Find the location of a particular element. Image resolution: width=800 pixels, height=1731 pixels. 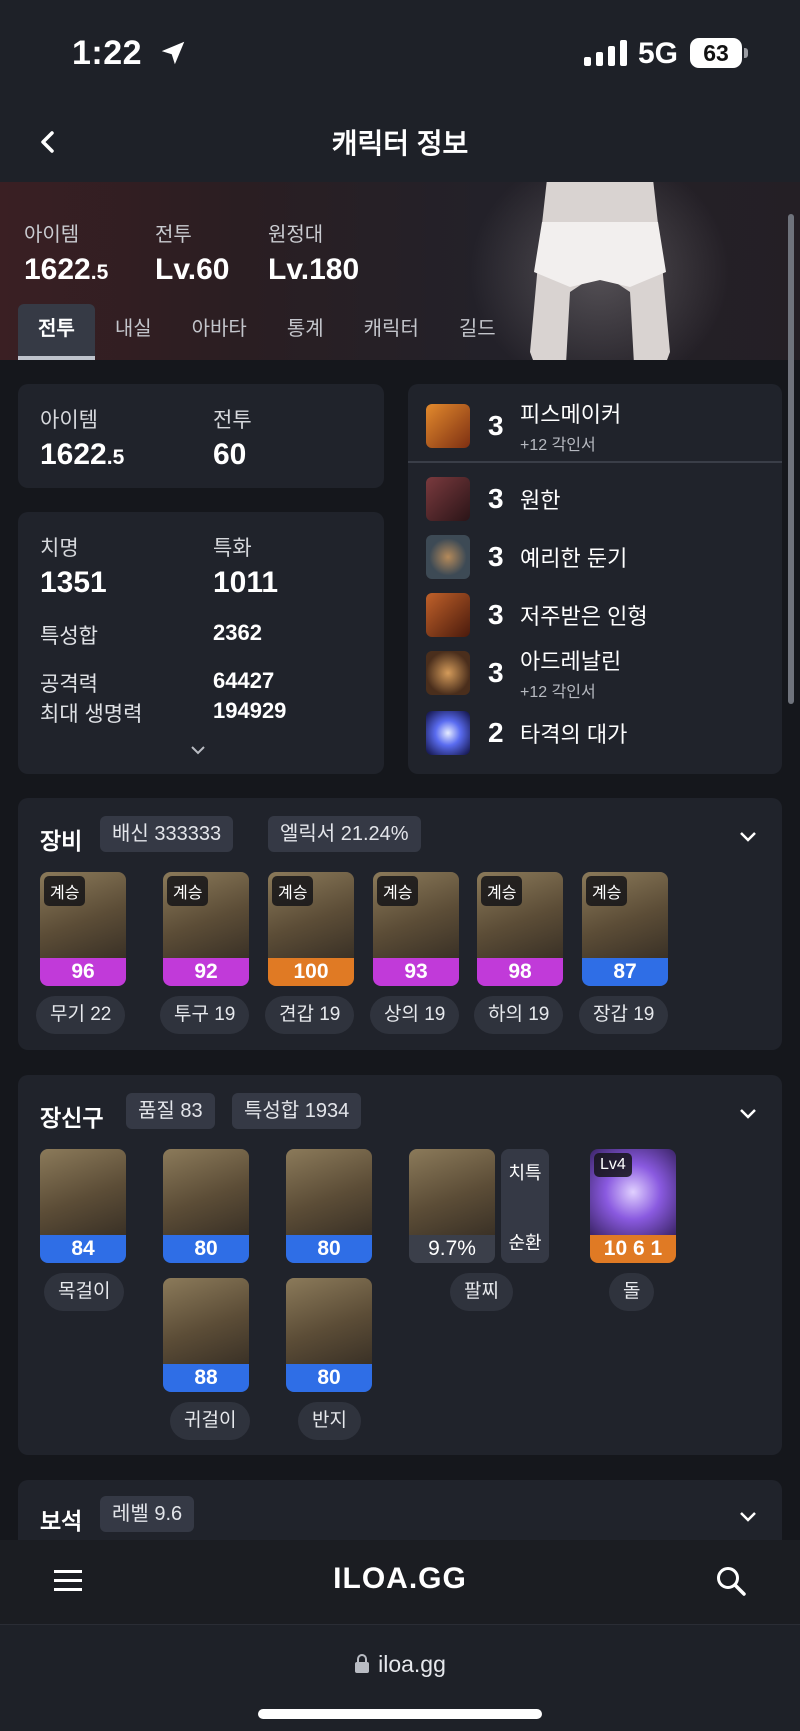

attack-value: 64427 is located at coordinates (244, 680).